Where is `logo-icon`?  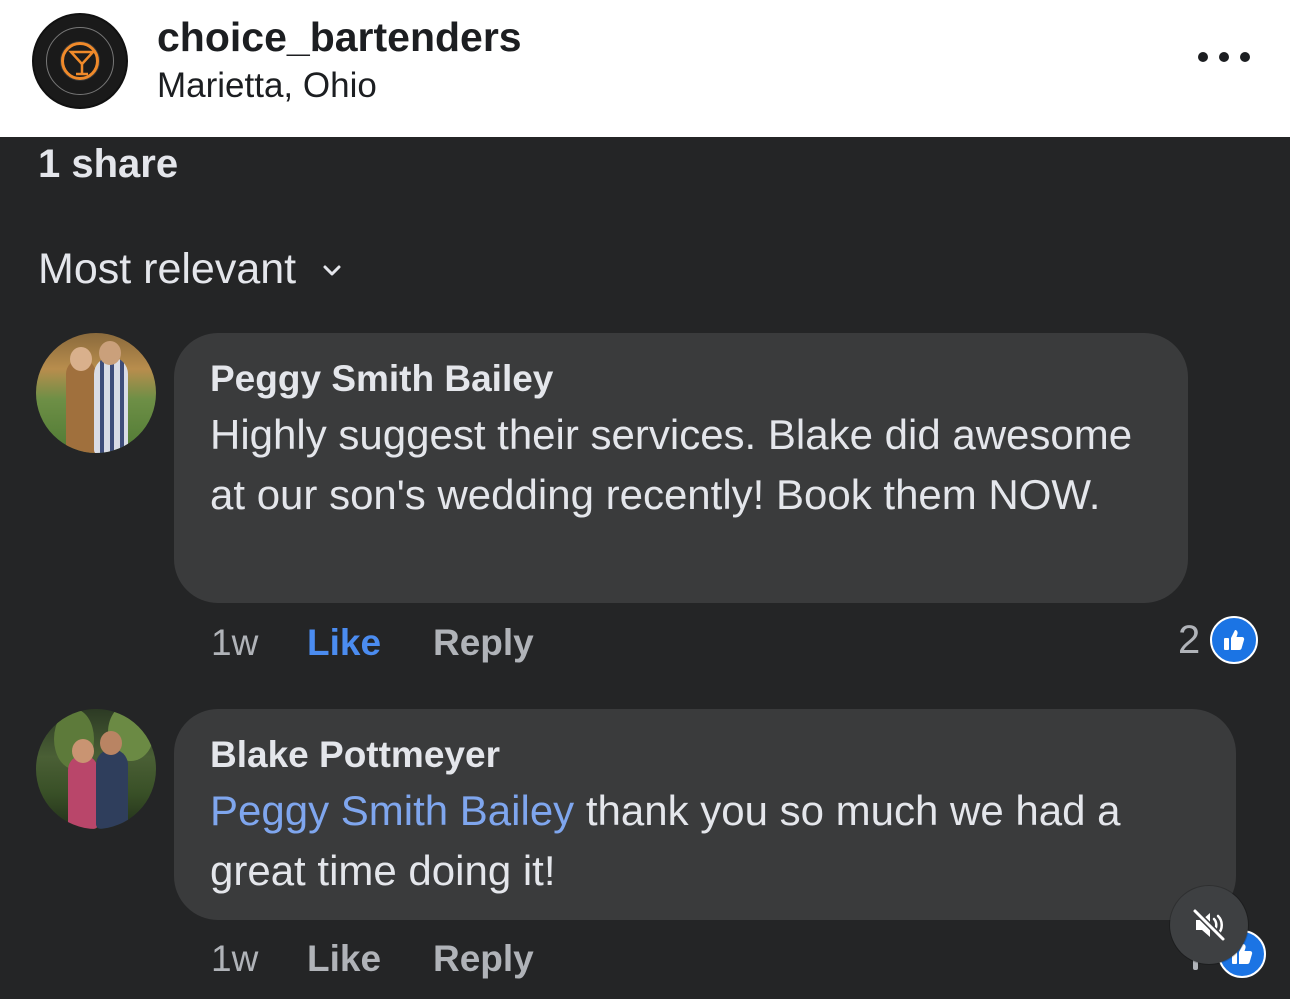
logo-icon is located at coordinates (80, 61).